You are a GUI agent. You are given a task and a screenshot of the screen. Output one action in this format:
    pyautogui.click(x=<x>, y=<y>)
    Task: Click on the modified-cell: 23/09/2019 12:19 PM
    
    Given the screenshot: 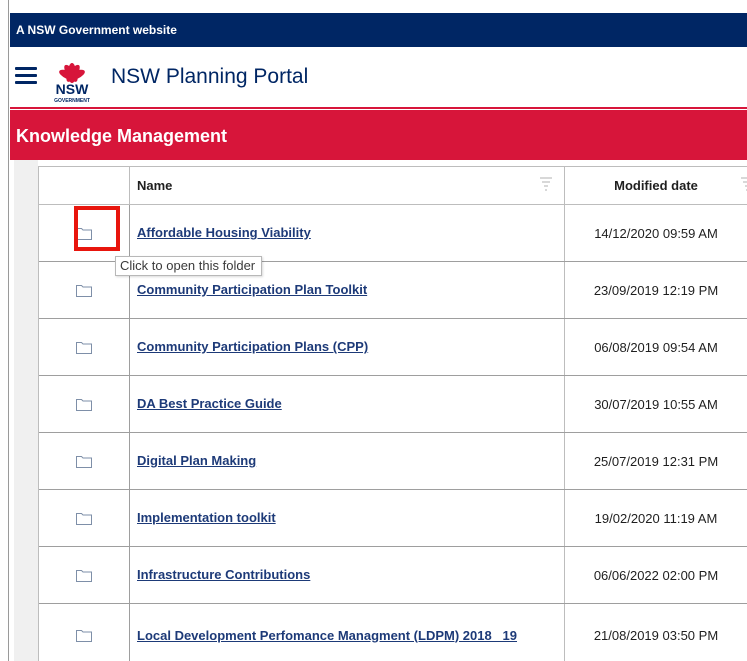 What is the action you would take?
    pyautogui.click(x=655, y=290)
    